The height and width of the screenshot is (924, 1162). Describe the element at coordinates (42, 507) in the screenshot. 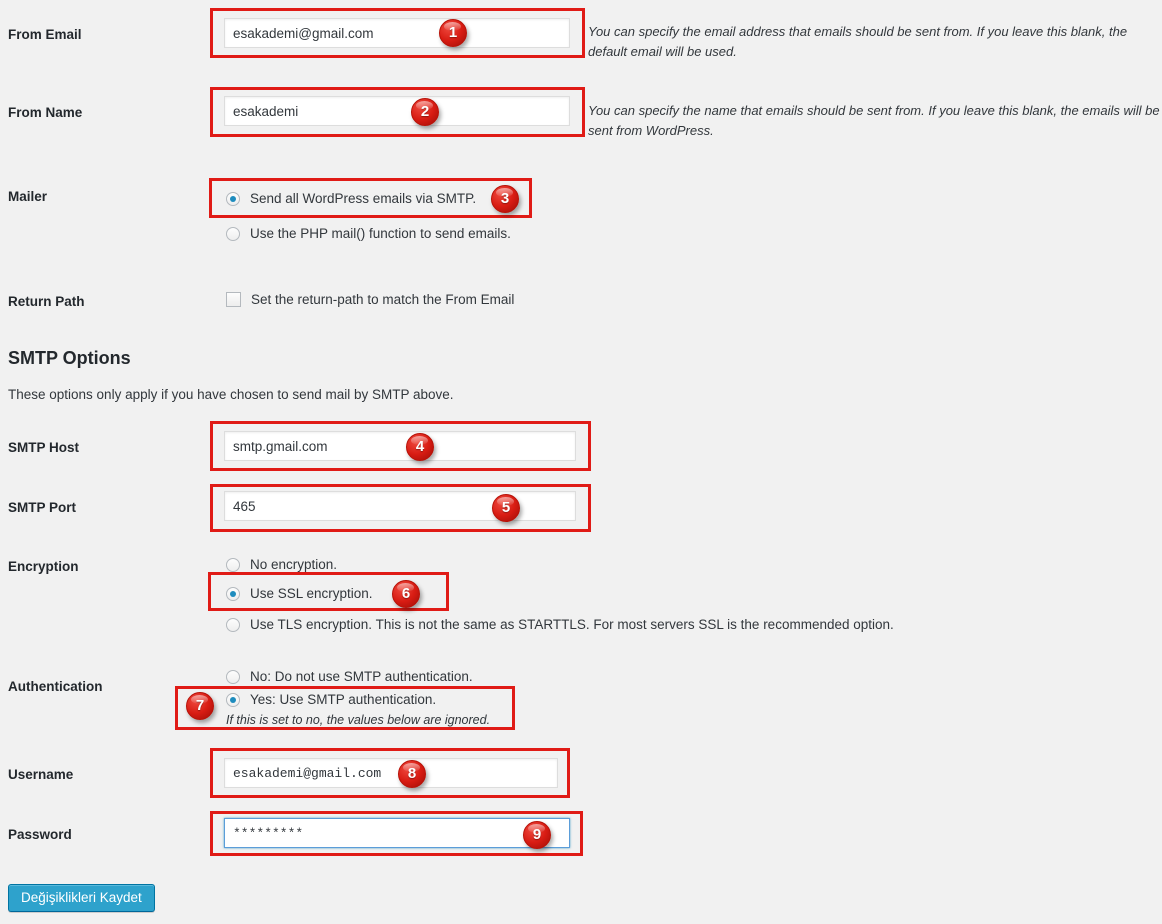

I see `smtp-port-label: SMTP Port` at that location.